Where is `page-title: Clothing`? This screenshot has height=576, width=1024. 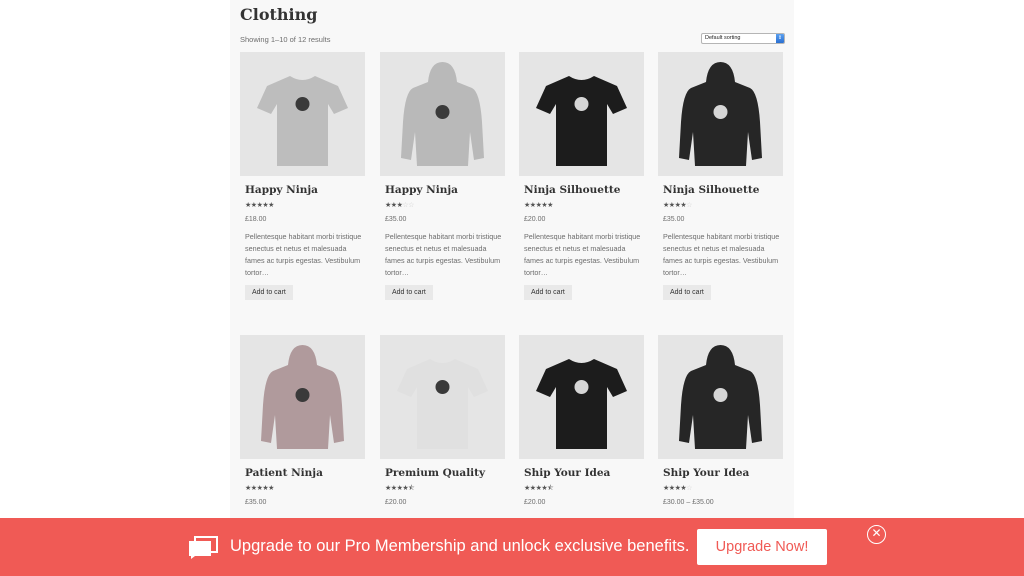 page-title: Clothing is located at coordinates (279, 14).